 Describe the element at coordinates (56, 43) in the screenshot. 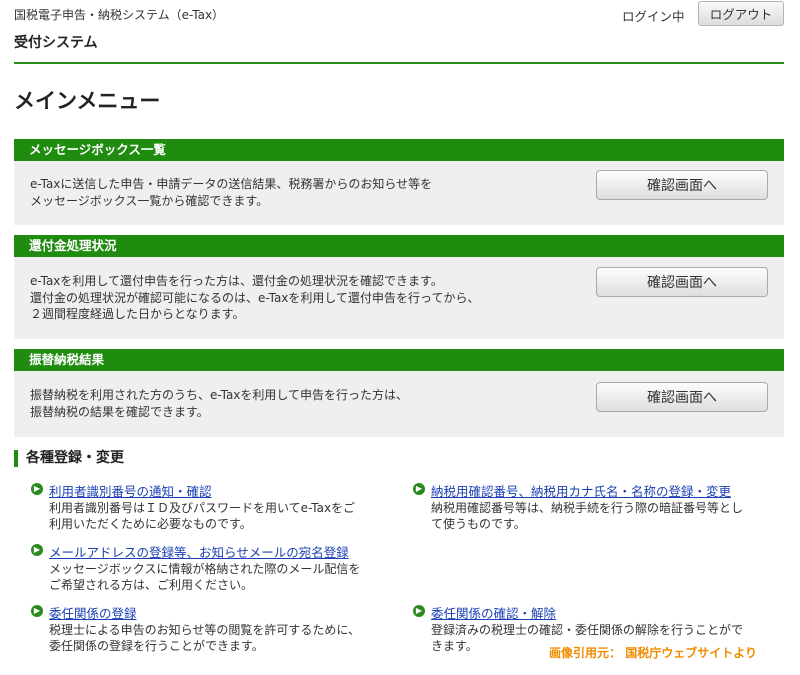

I see `subsystem-title: 受付システム` at that location.